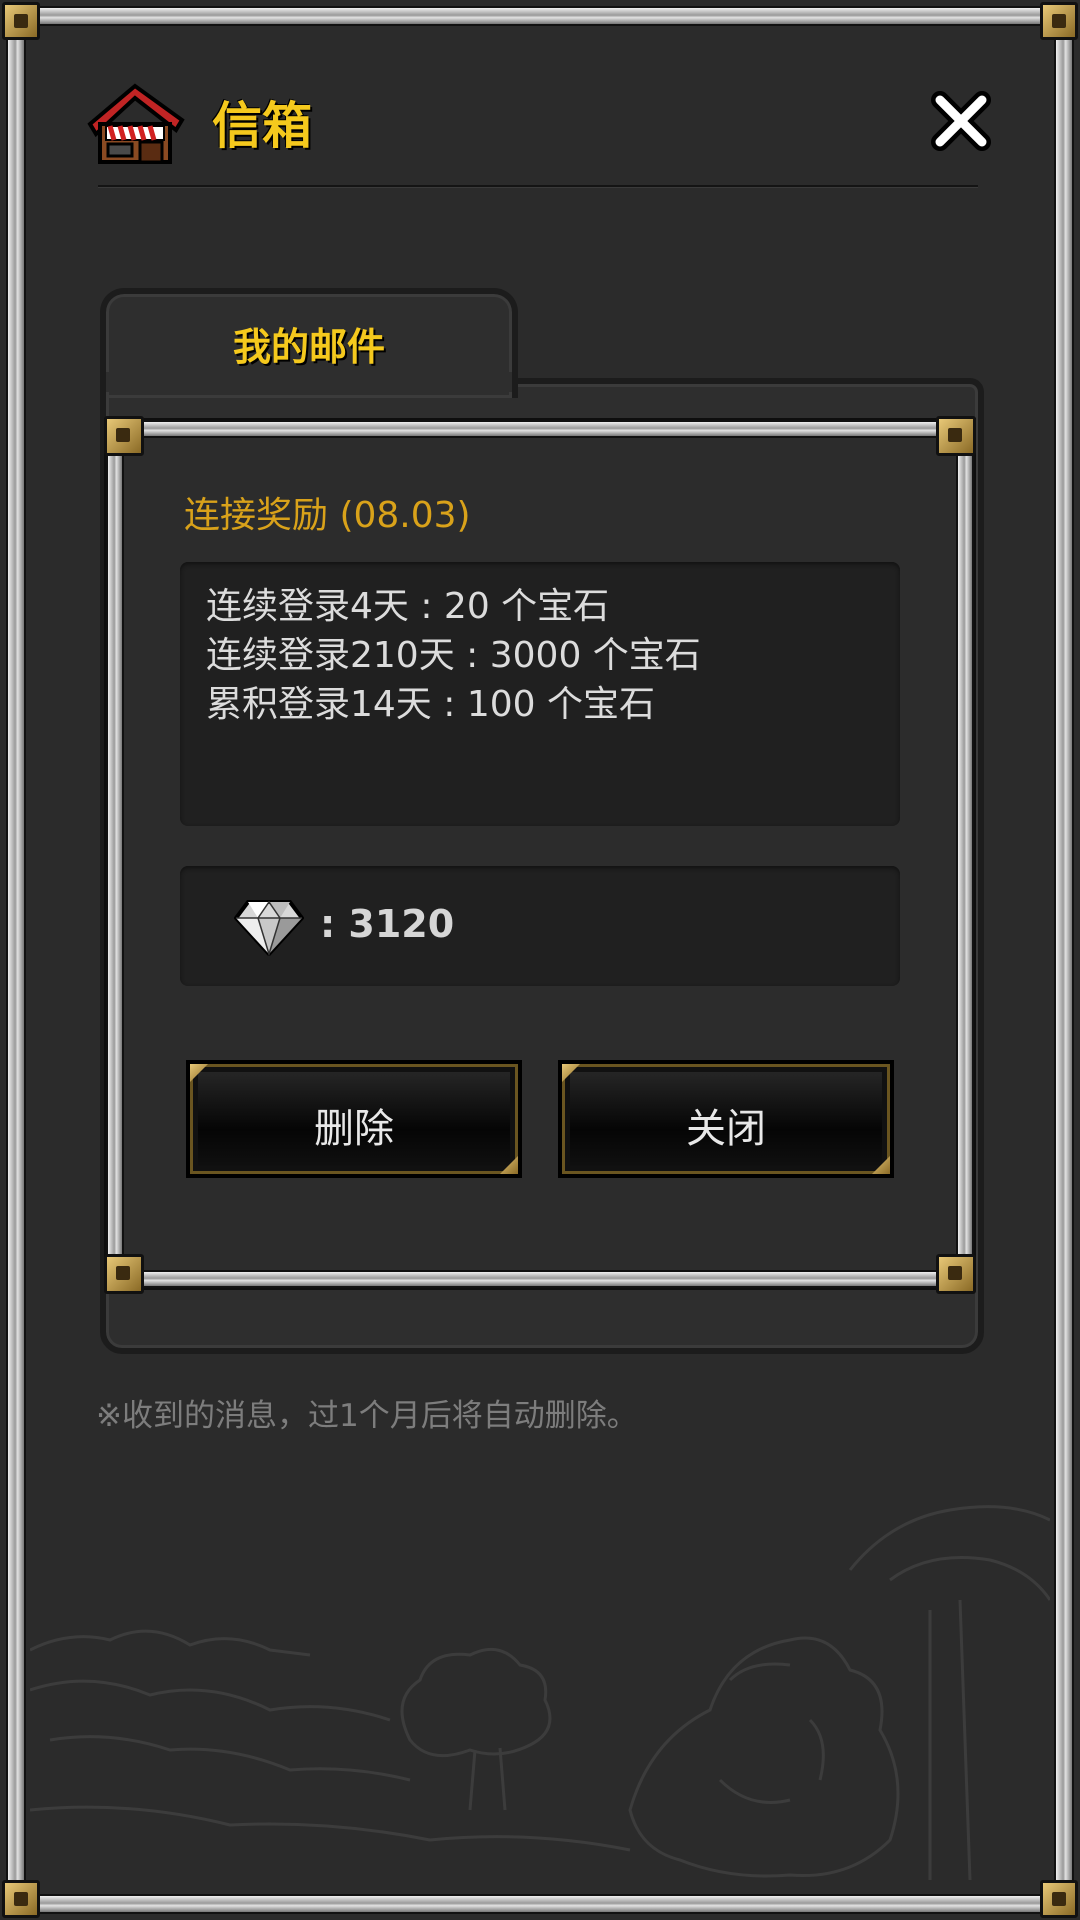  I want to click on inner-frame-top, so click(540, 429).